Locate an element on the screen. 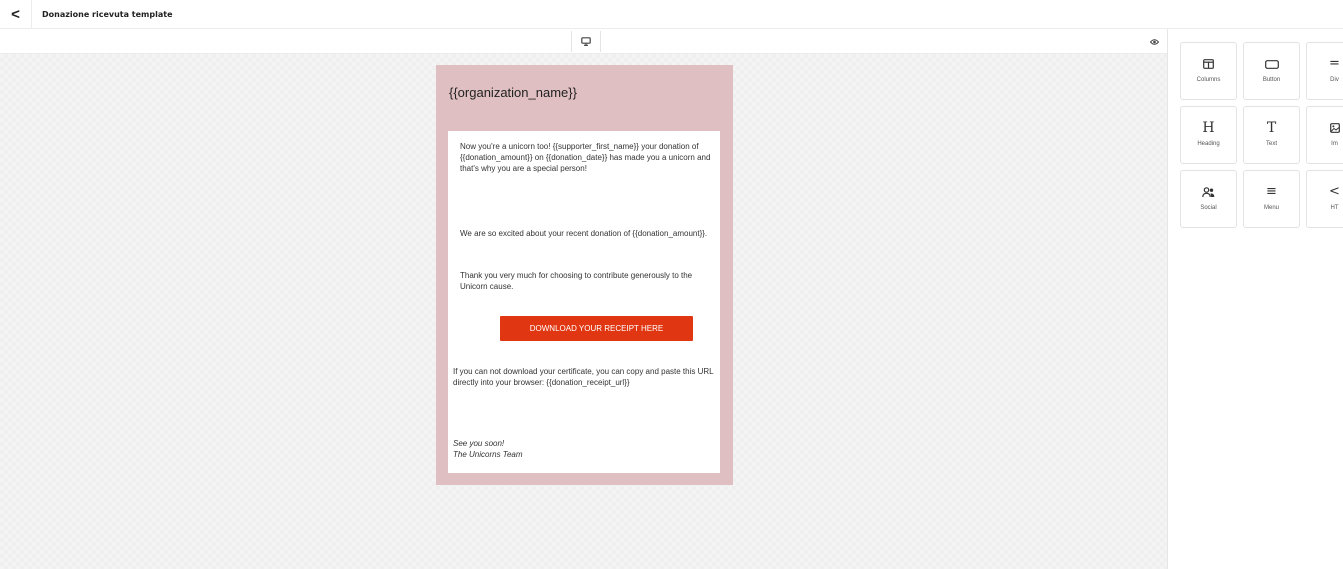  eye-icon is located at coordinates (1154, 41).